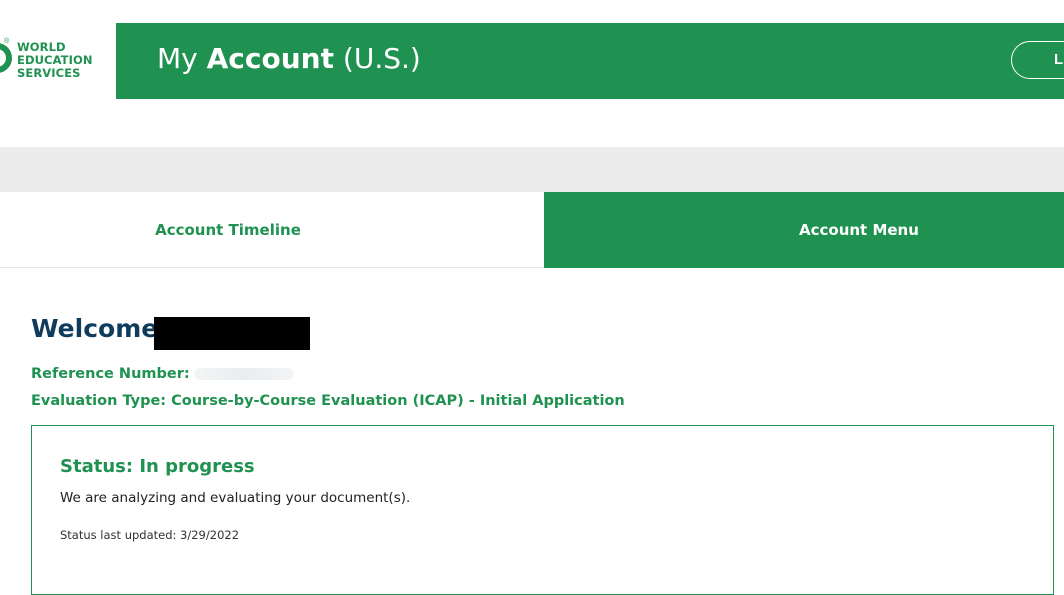  Describe the element at coordinates (177, 58) in the screenshot. I see `title-prefix: My` at that location.